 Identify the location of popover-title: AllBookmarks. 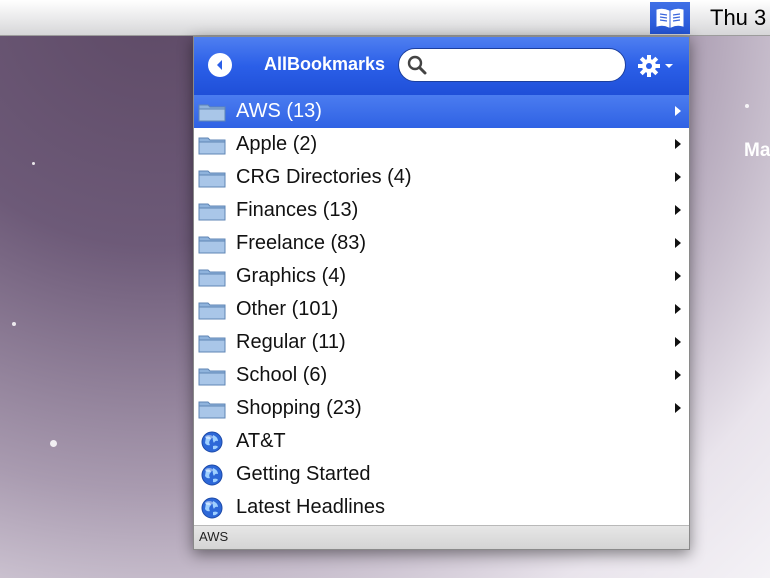
(325, 64).